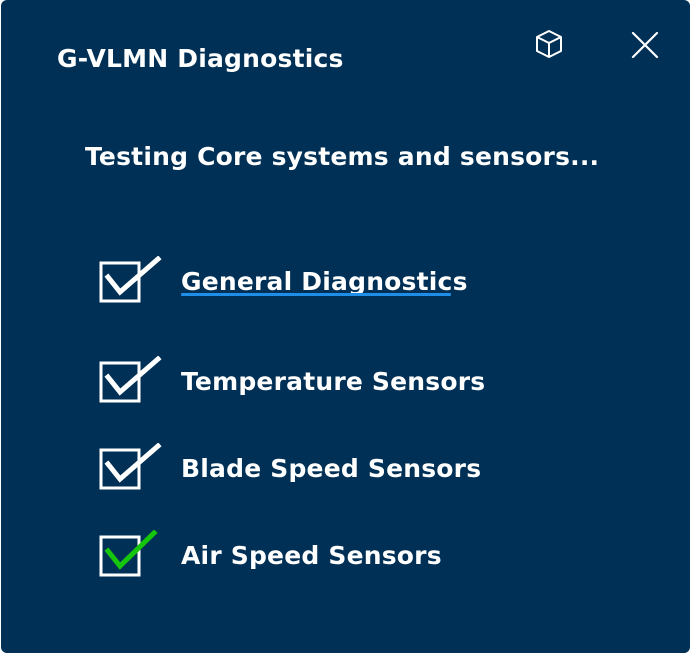 Image resolution: width=691 pixels, height=654 pixels. What do you see at coordinates (324, 281) in the screenshot?
I see `check-label: General Diagnostics` at bounding box center [324, 281].